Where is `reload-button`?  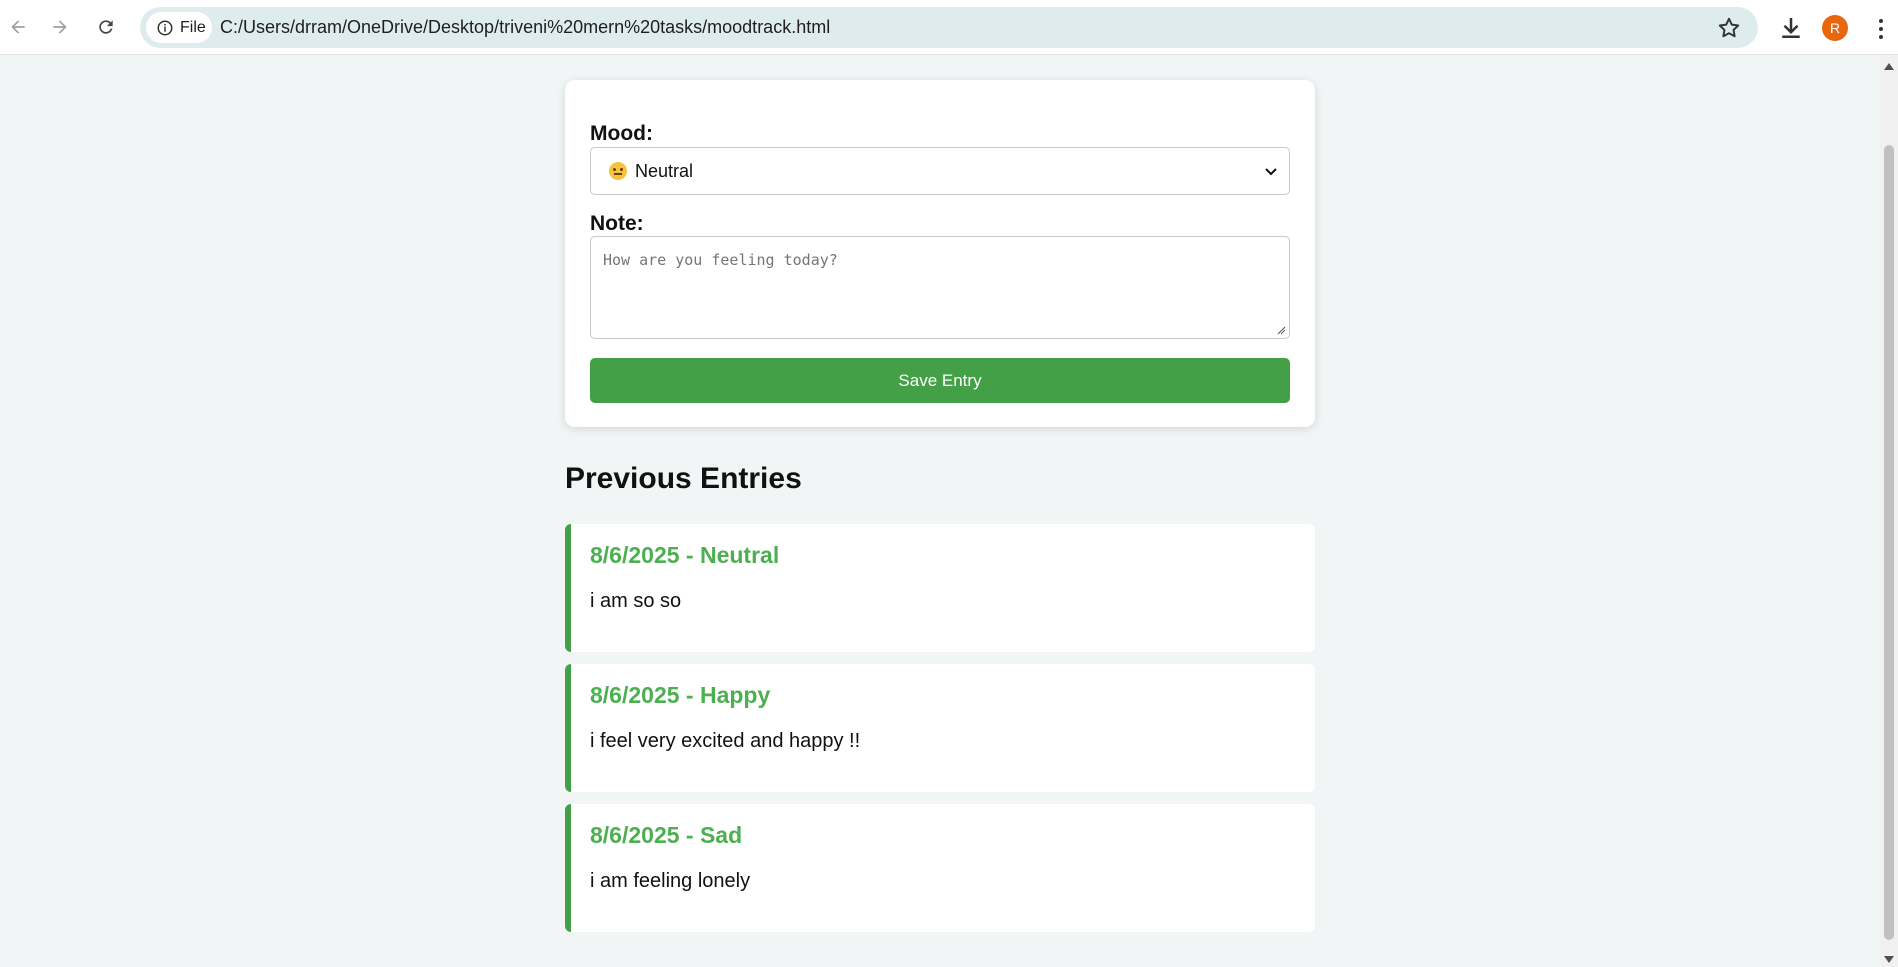 reload-button is located at coordinates (106, 27).